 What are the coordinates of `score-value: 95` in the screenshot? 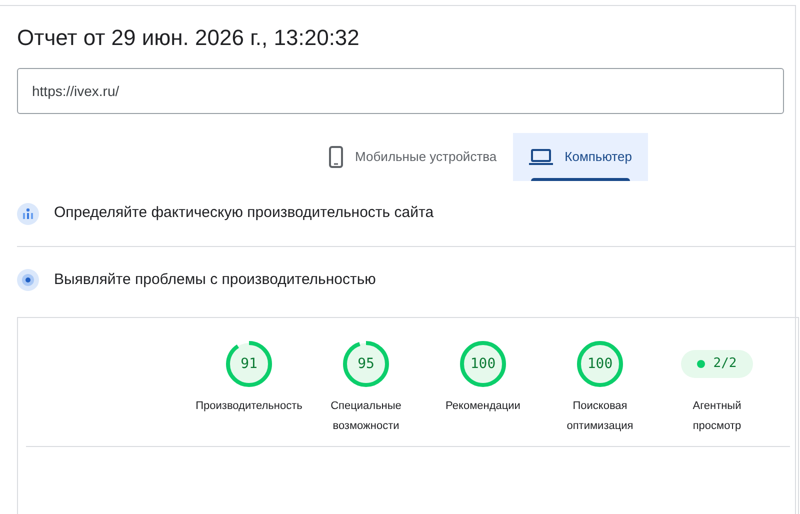 It's located at (366, 364).